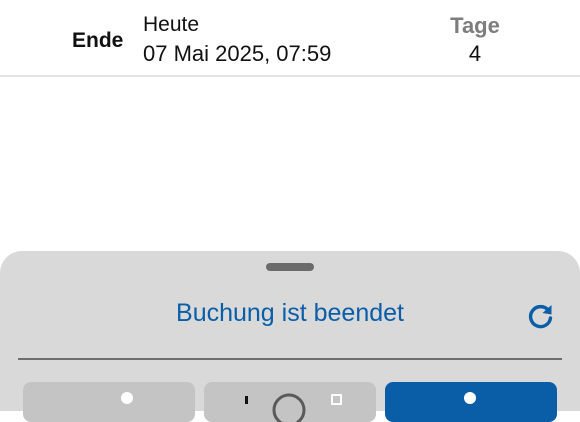 Image resolution: width=580 pixels, height=422 pixels. Describe the element at coordinates (290, 359) in the screenshot. I see `sheet-divider` at that location.